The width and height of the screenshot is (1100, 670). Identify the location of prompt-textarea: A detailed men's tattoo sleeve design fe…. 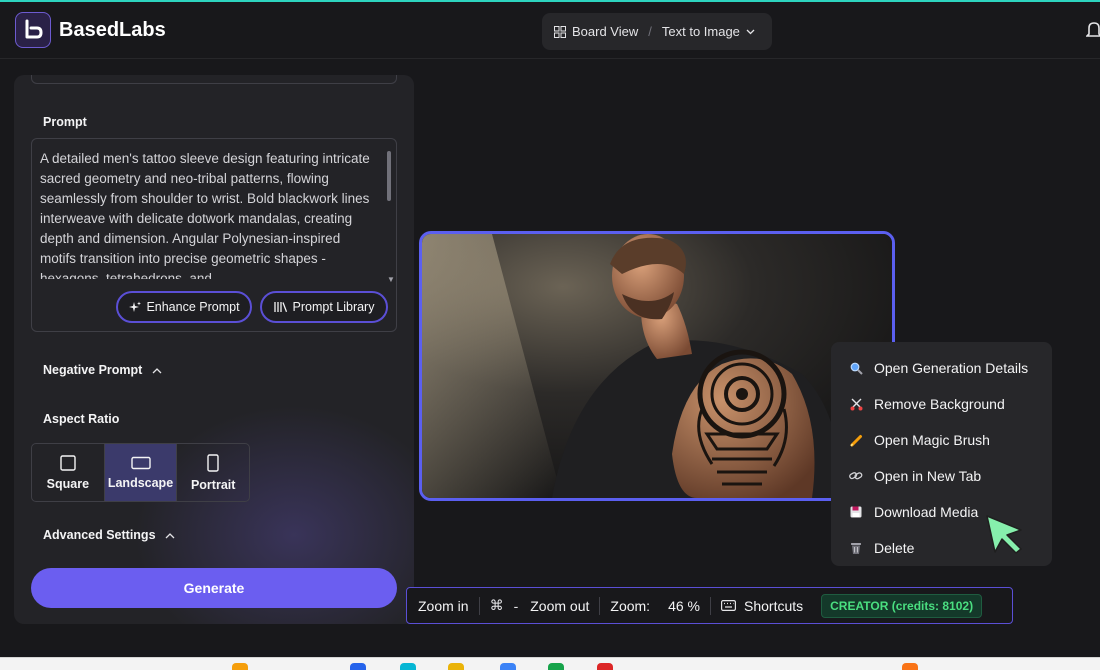
(214, 235).